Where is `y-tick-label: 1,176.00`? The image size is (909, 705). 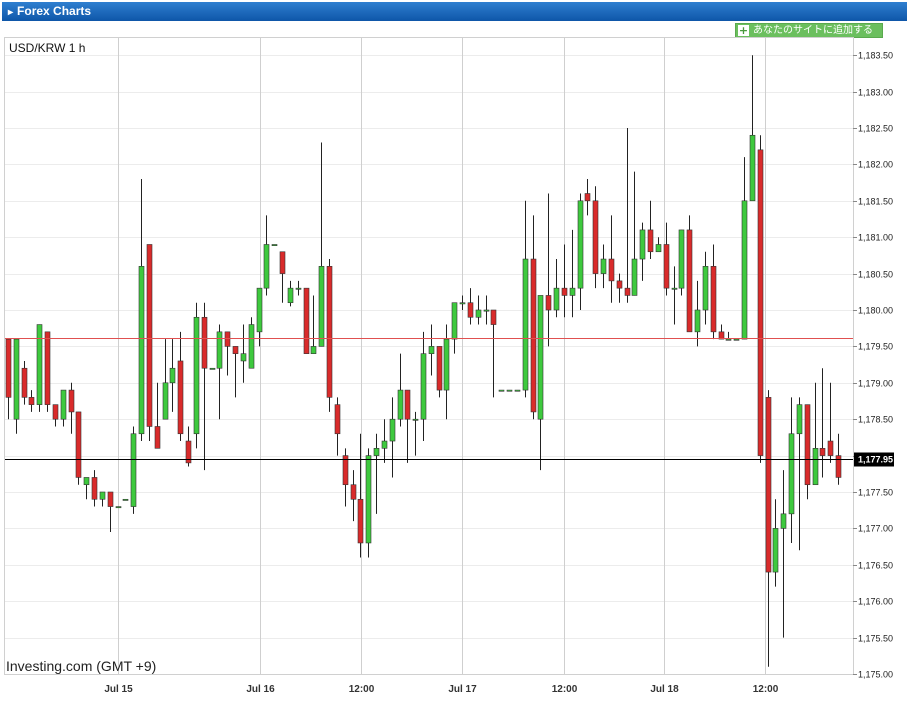
y-tick-label: 1,176.00 is located at coordinates (875, 602).